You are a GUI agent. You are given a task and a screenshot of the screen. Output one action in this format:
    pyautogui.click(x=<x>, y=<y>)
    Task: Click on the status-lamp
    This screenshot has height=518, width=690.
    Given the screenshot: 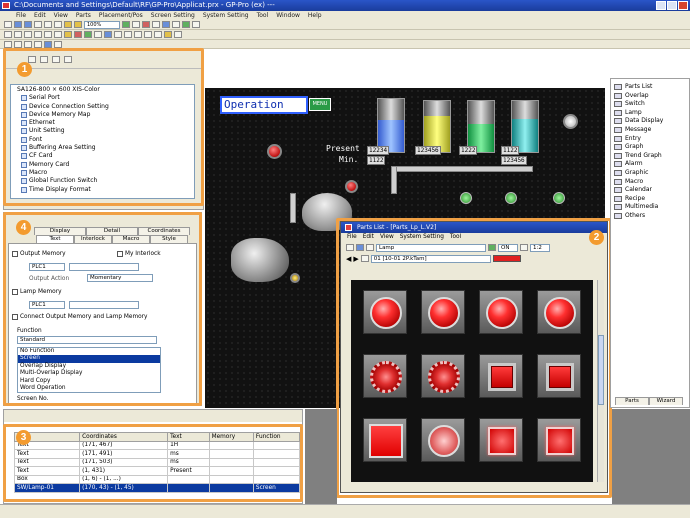 What is the action you would take?
    pyautogui.click(x=274, y=151)
    